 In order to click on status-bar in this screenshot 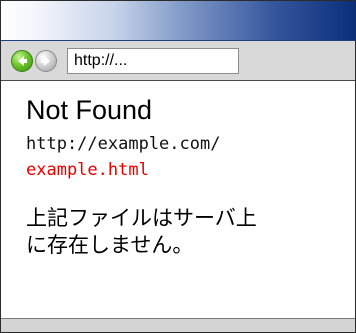, I will do `click(178, 325)`.